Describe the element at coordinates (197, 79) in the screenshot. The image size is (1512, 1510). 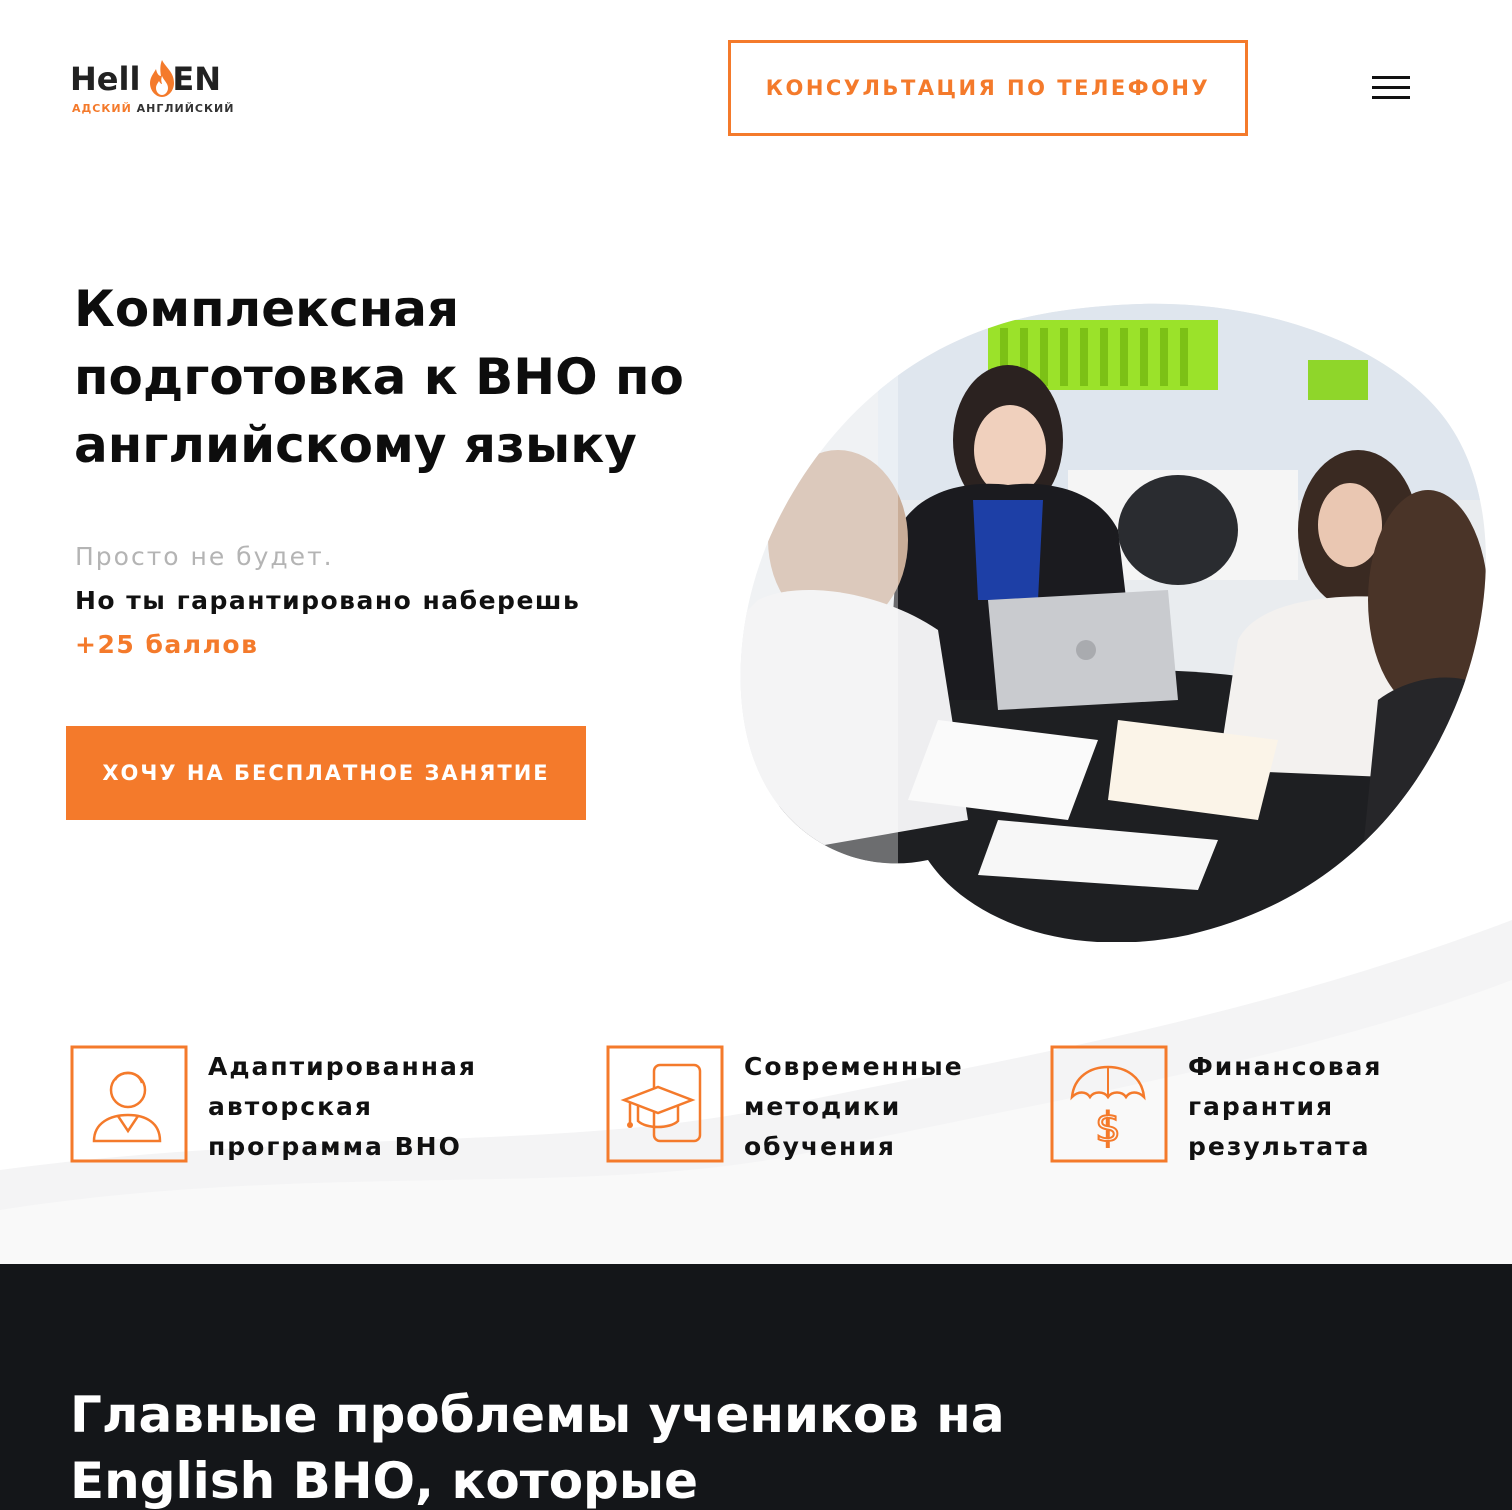
I see `logo-part-en: EN` at that location.